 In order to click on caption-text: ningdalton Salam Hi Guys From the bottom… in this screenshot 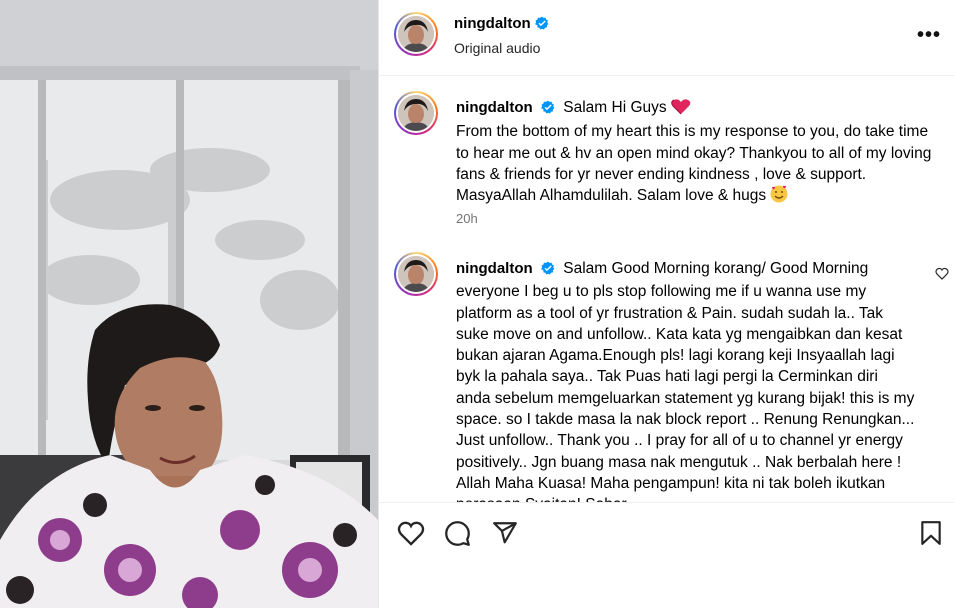, I will do `click(696, 153)`.